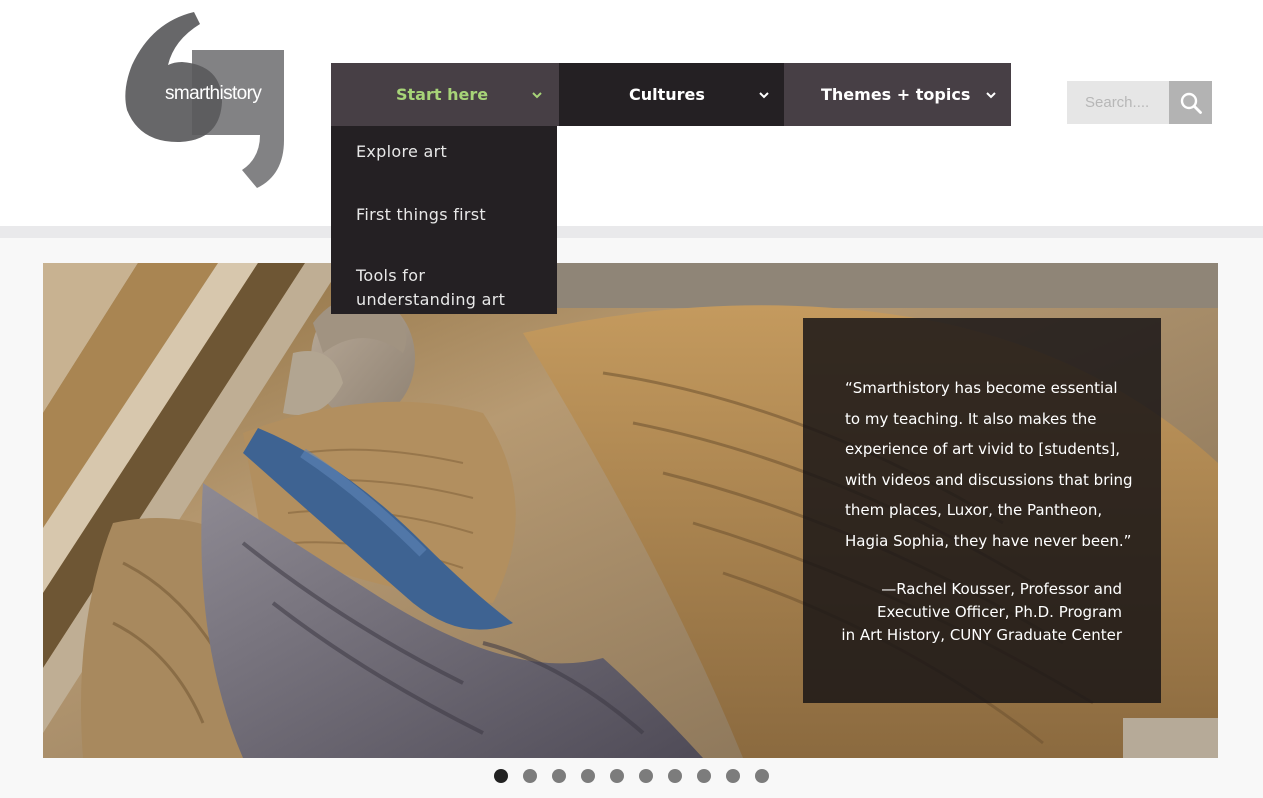 Image resolution: width=1263 pixels, height=798 pixels. I want to click on logo-text: smarthistory, so click(213, 93).